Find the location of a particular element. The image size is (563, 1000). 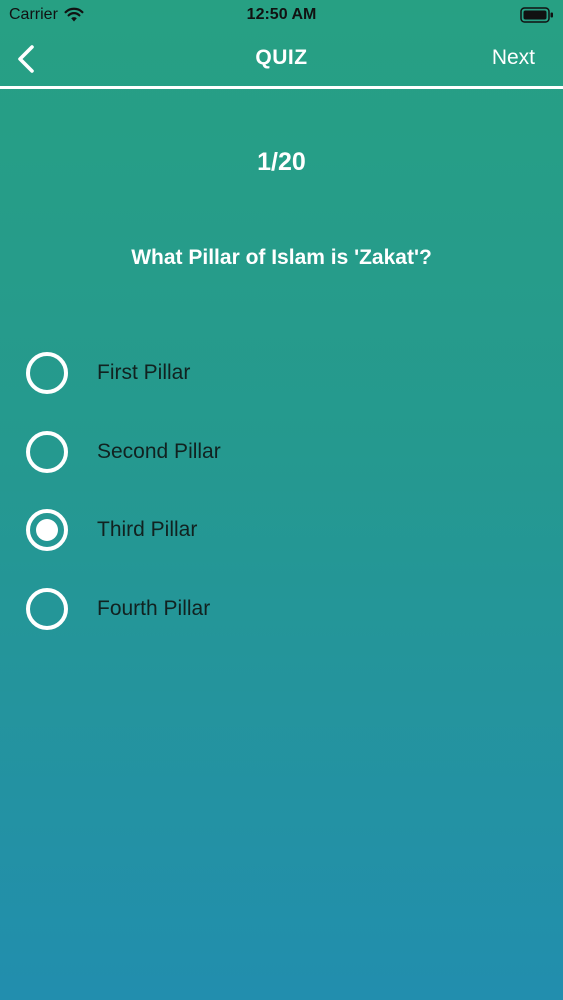

page-title: QUIZ is located at coordinates (281, 57).